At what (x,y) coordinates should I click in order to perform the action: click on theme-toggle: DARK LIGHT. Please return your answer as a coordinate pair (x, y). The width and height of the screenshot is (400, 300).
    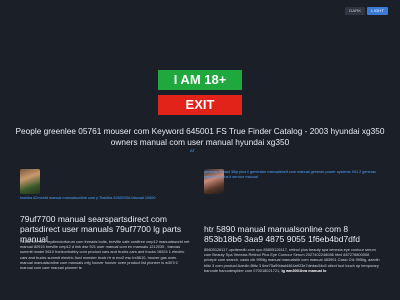
    Looking at the image, I should click on (366, 11).